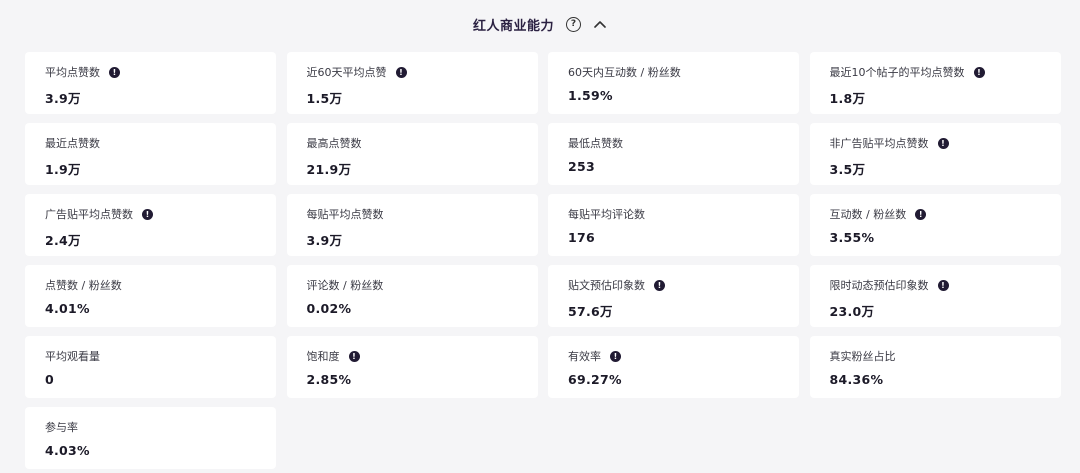 Image resolution: width=1080 pixels, height=473 pixels. Describe the element at coordinates (160, 427) in the screenshot. I see `metric-label-row: 参与率` at that location.